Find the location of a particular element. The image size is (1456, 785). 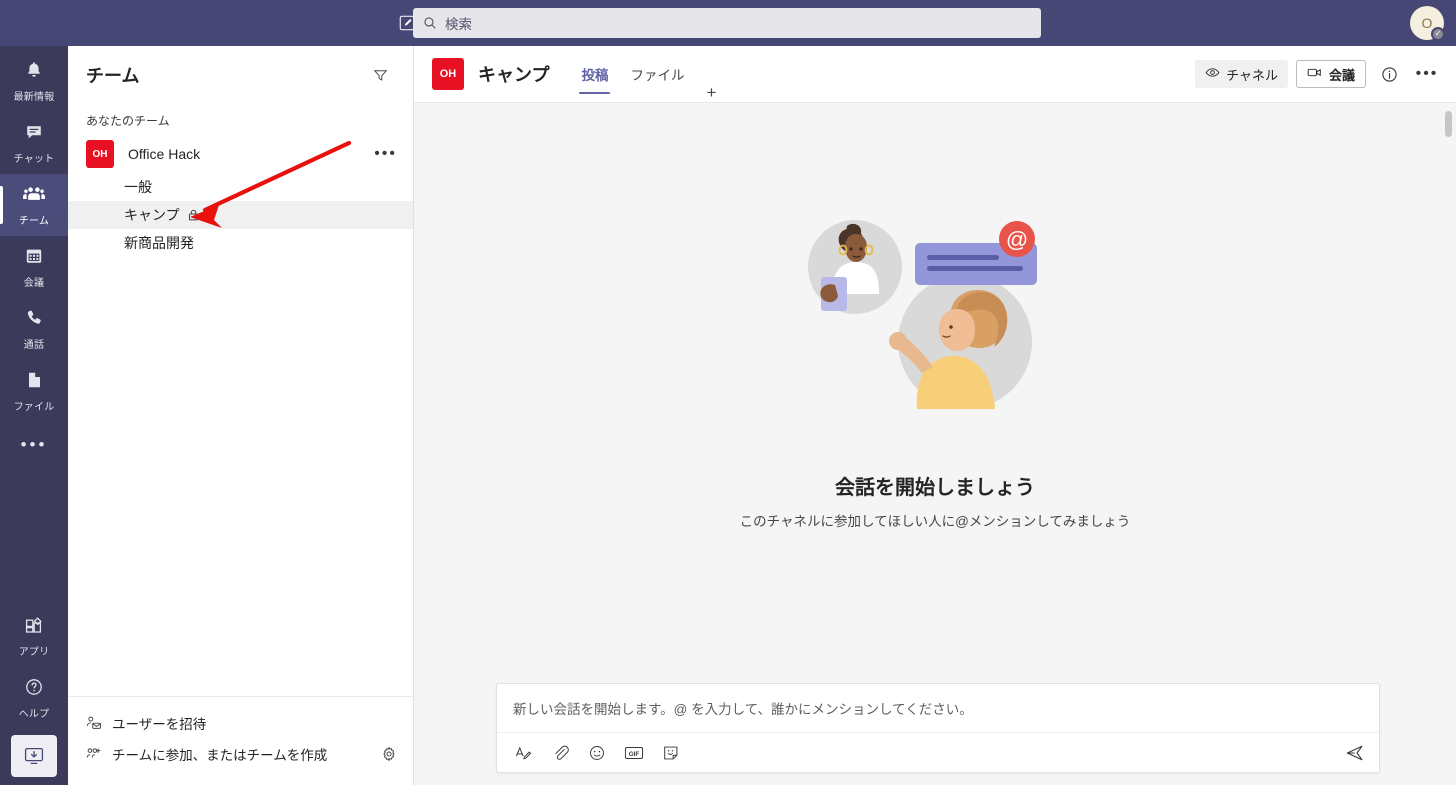

teams-sidebar-header: チーム is located at coordinates (240, 75).